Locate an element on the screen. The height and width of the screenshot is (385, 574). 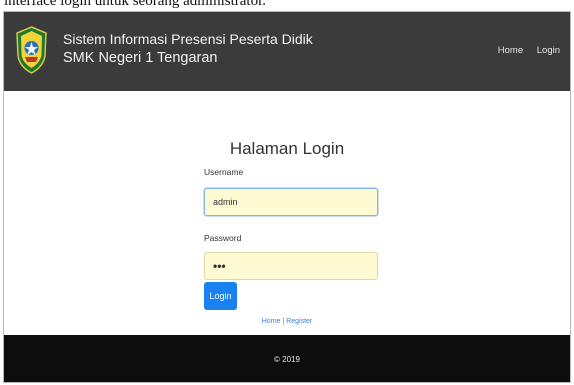
password-label: Password is located at coordinates (223, 238).